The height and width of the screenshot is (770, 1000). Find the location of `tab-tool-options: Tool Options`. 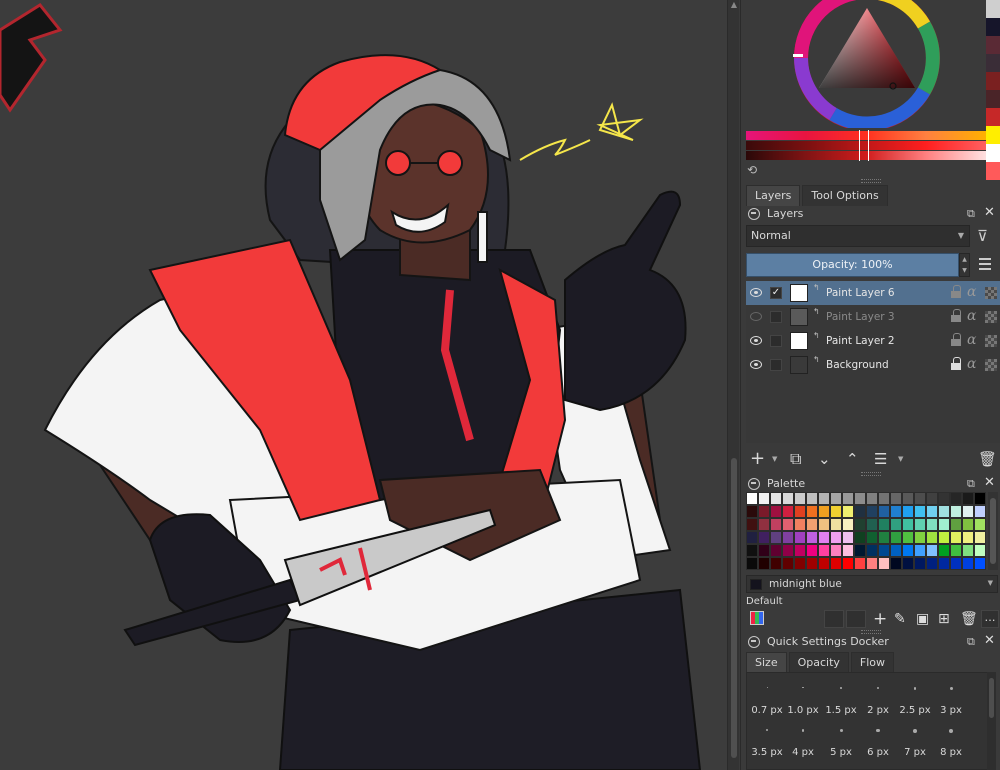

tab-tool-options: Tool Options is located at coordinates (845, 195).